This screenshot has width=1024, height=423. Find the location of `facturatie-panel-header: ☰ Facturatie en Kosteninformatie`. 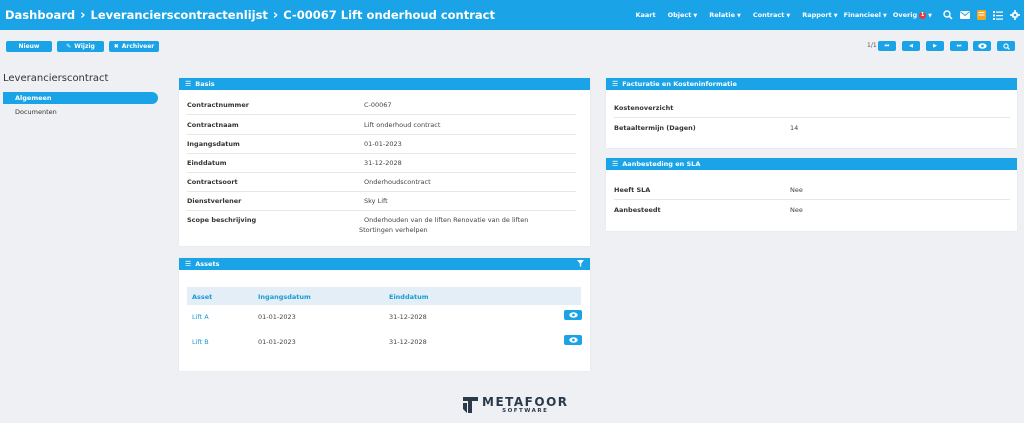

facturatie-panel-header: ☰ Facturatie en Kosteninformatie is located at coordinates (811, 84).